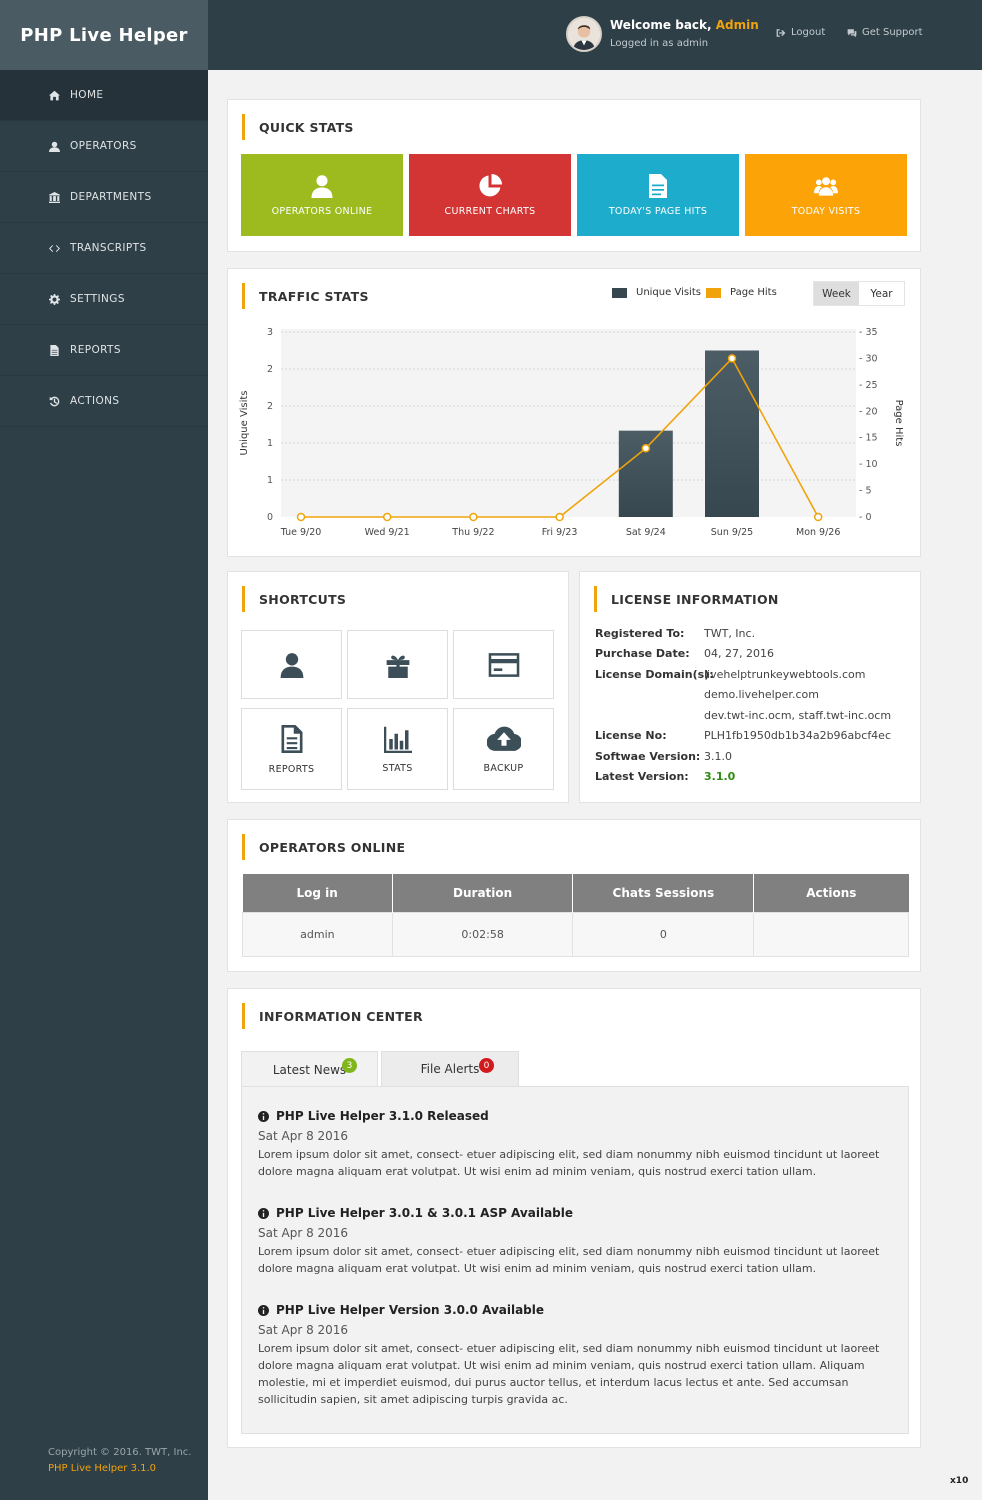 This screenshot has width=982, height=1500. I want to click on sidebar-item-settings: SETTINGS, so click(104, 299).